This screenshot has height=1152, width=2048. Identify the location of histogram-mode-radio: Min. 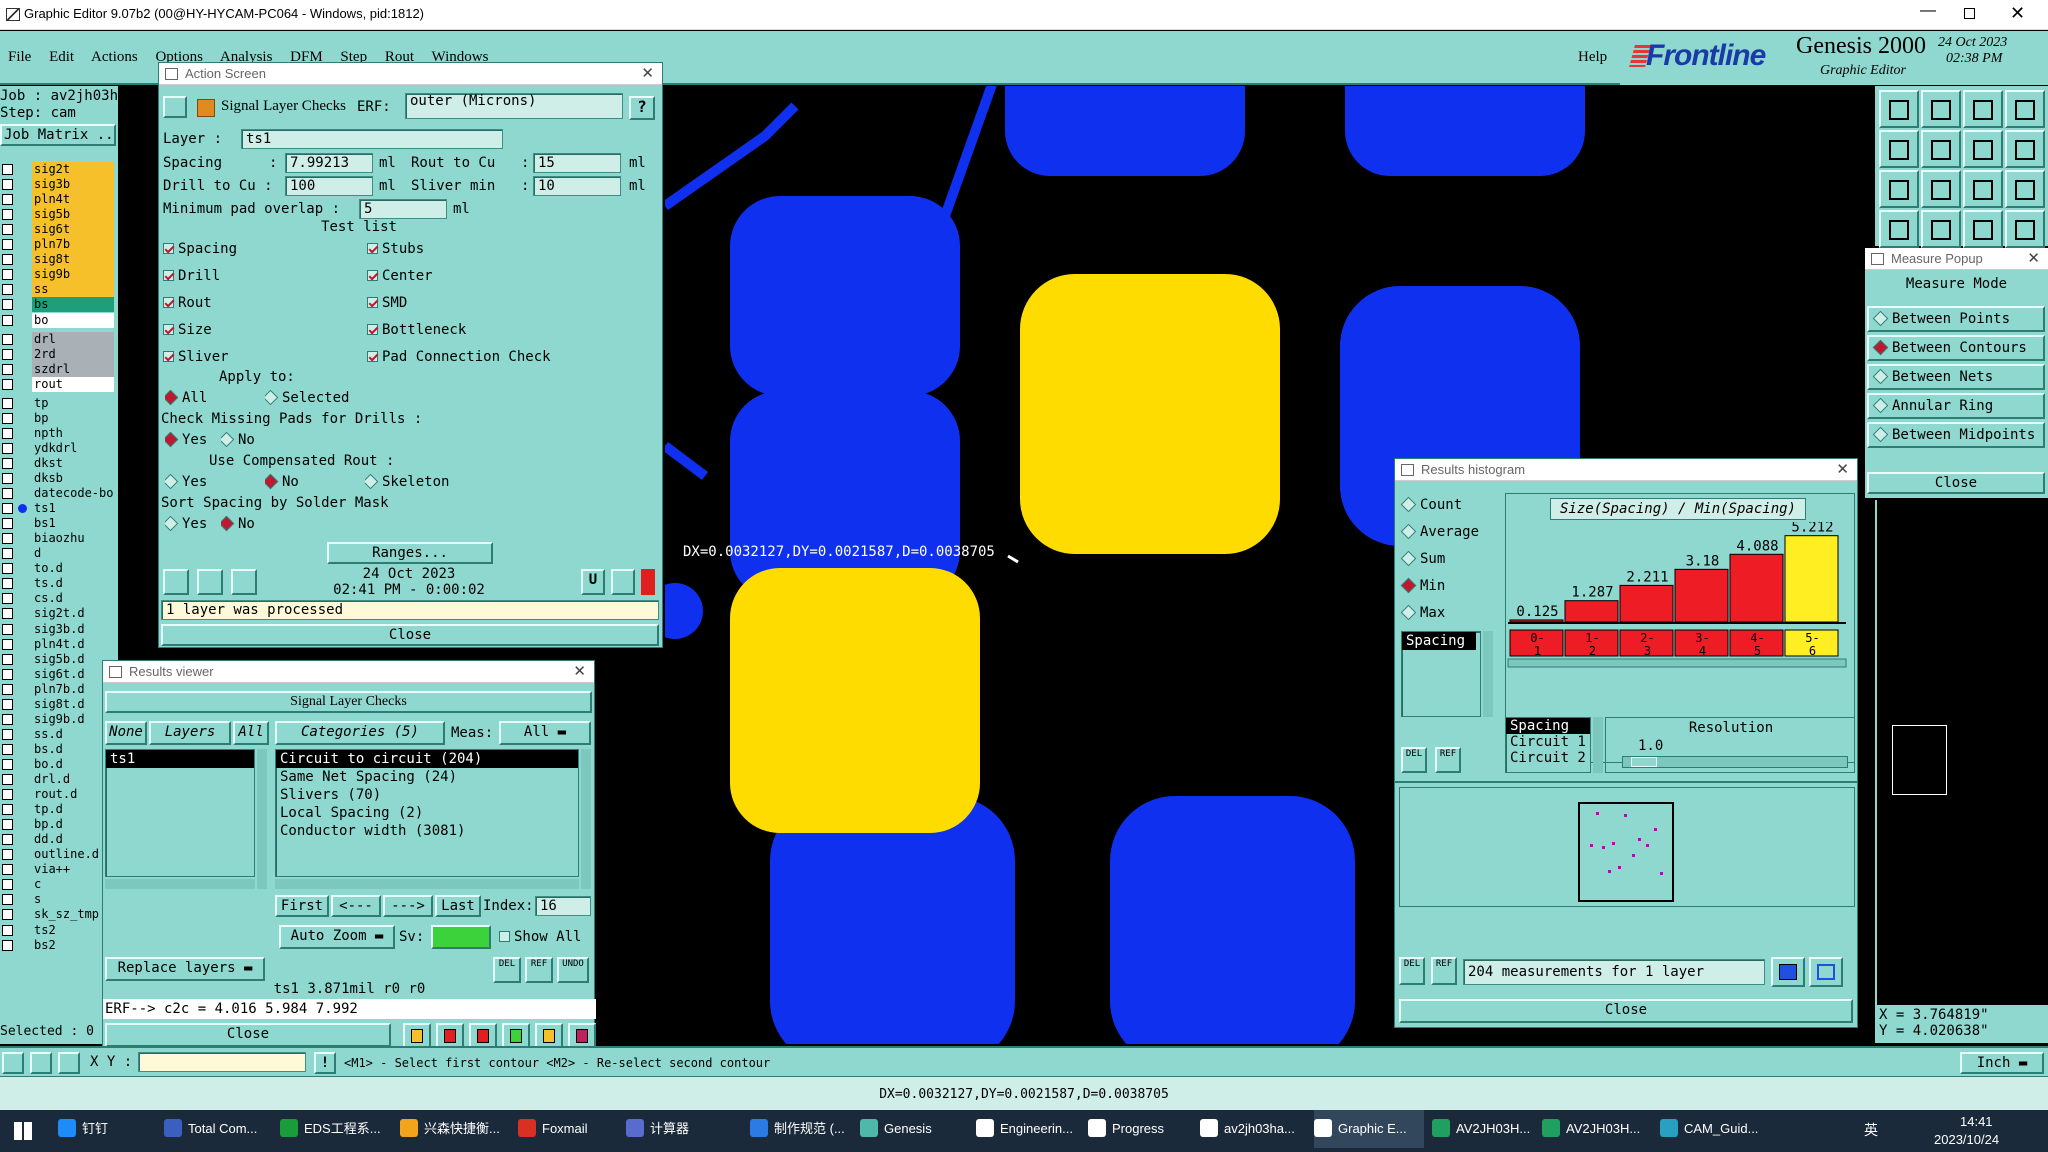
(1422, 585).